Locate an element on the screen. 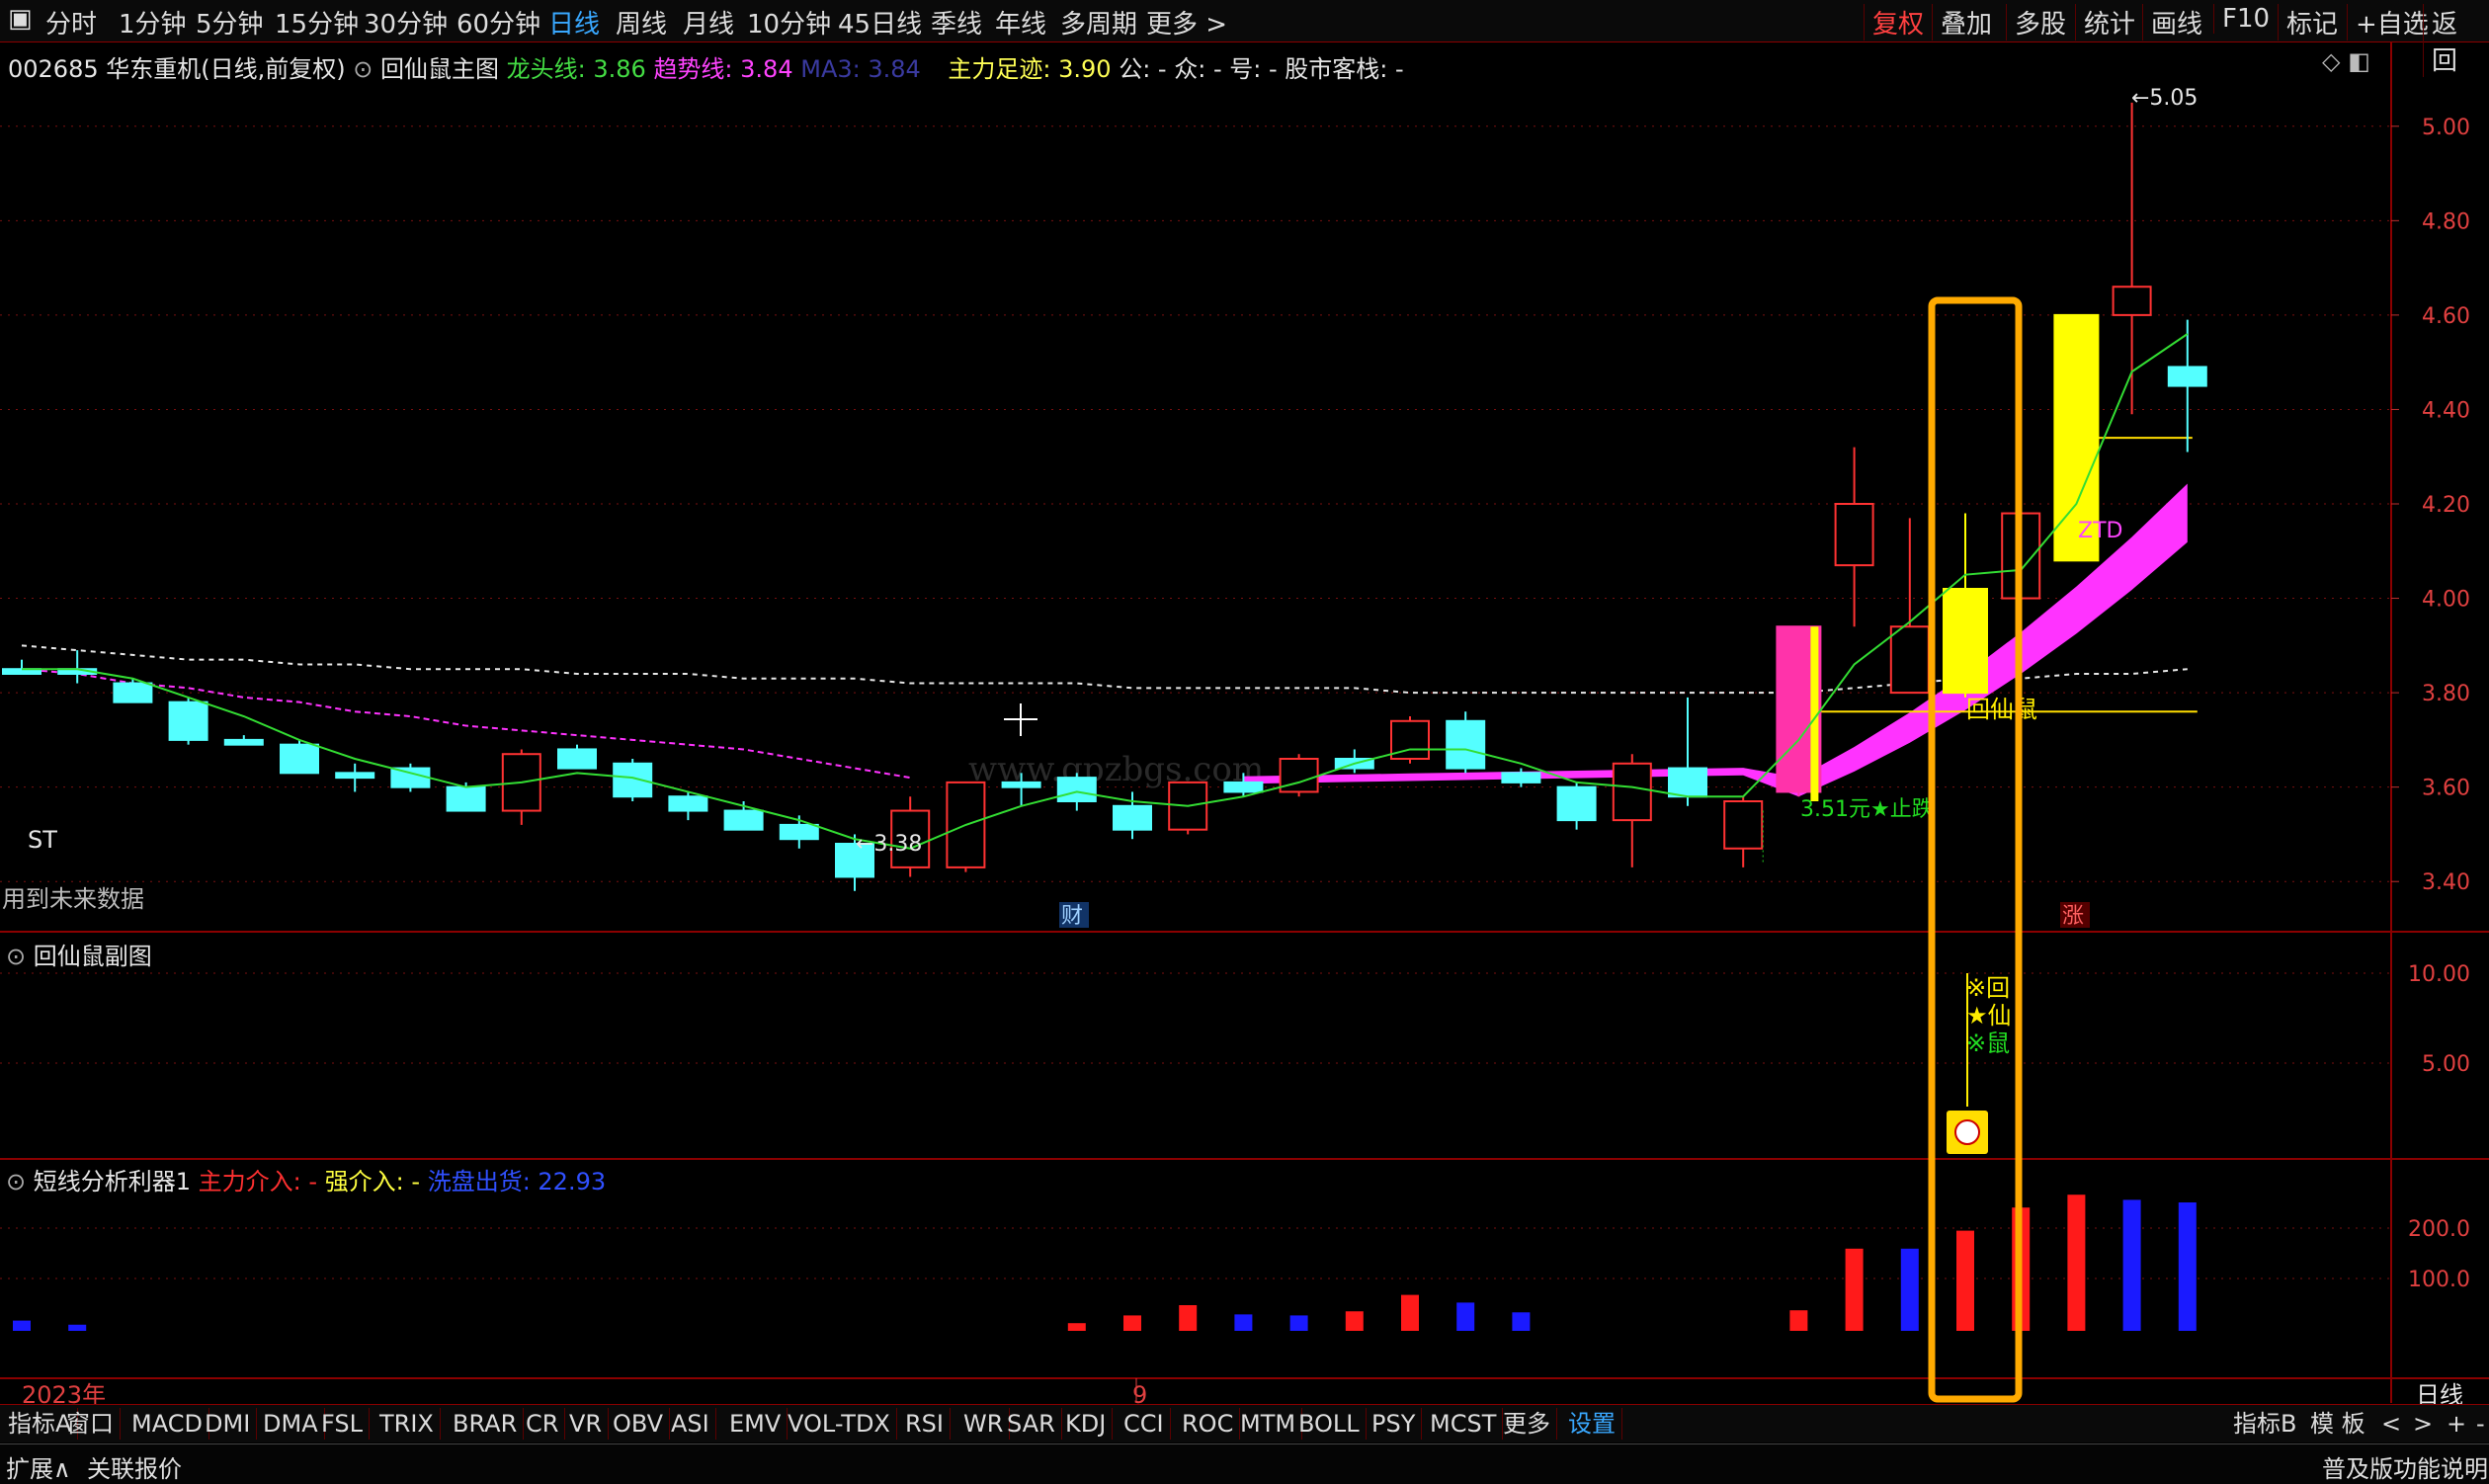 This screenshot has width=2489, height=1484. period-tab-7: 周线 is located at coordinates (642, 22).